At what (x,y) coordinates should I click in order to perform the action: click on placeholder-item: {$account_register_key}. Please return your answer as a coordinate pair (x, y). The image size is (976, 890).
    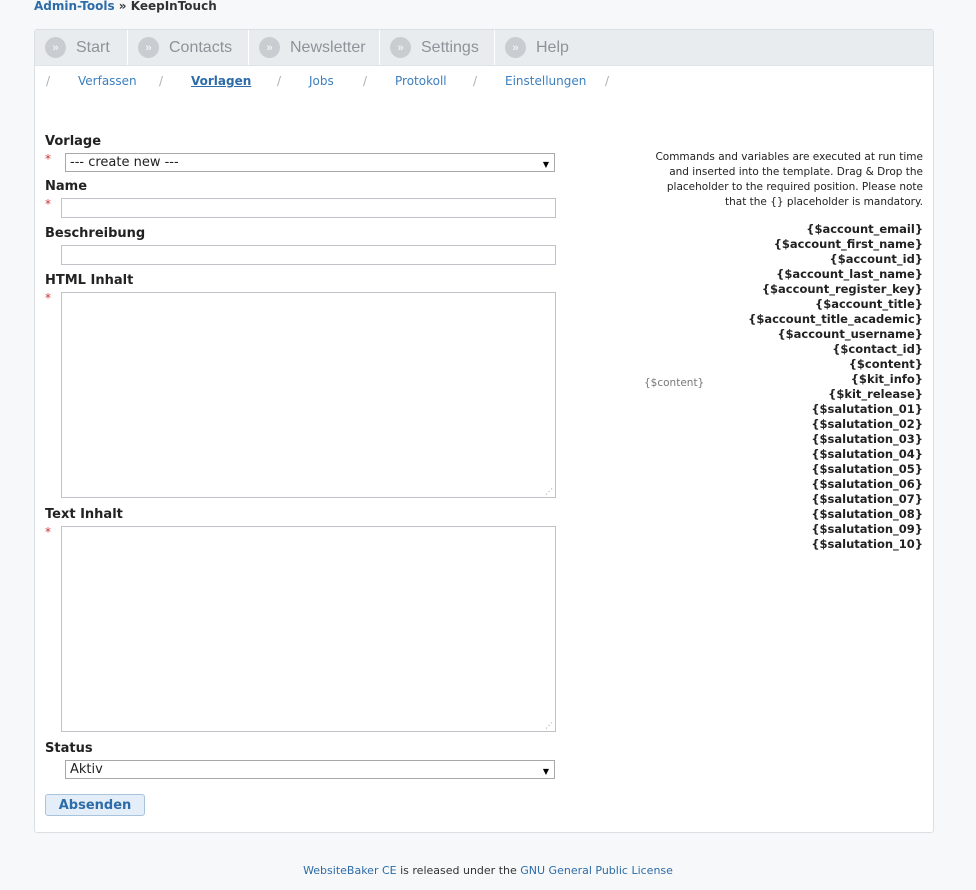
    Looking at the image, I should click on (835, 289).